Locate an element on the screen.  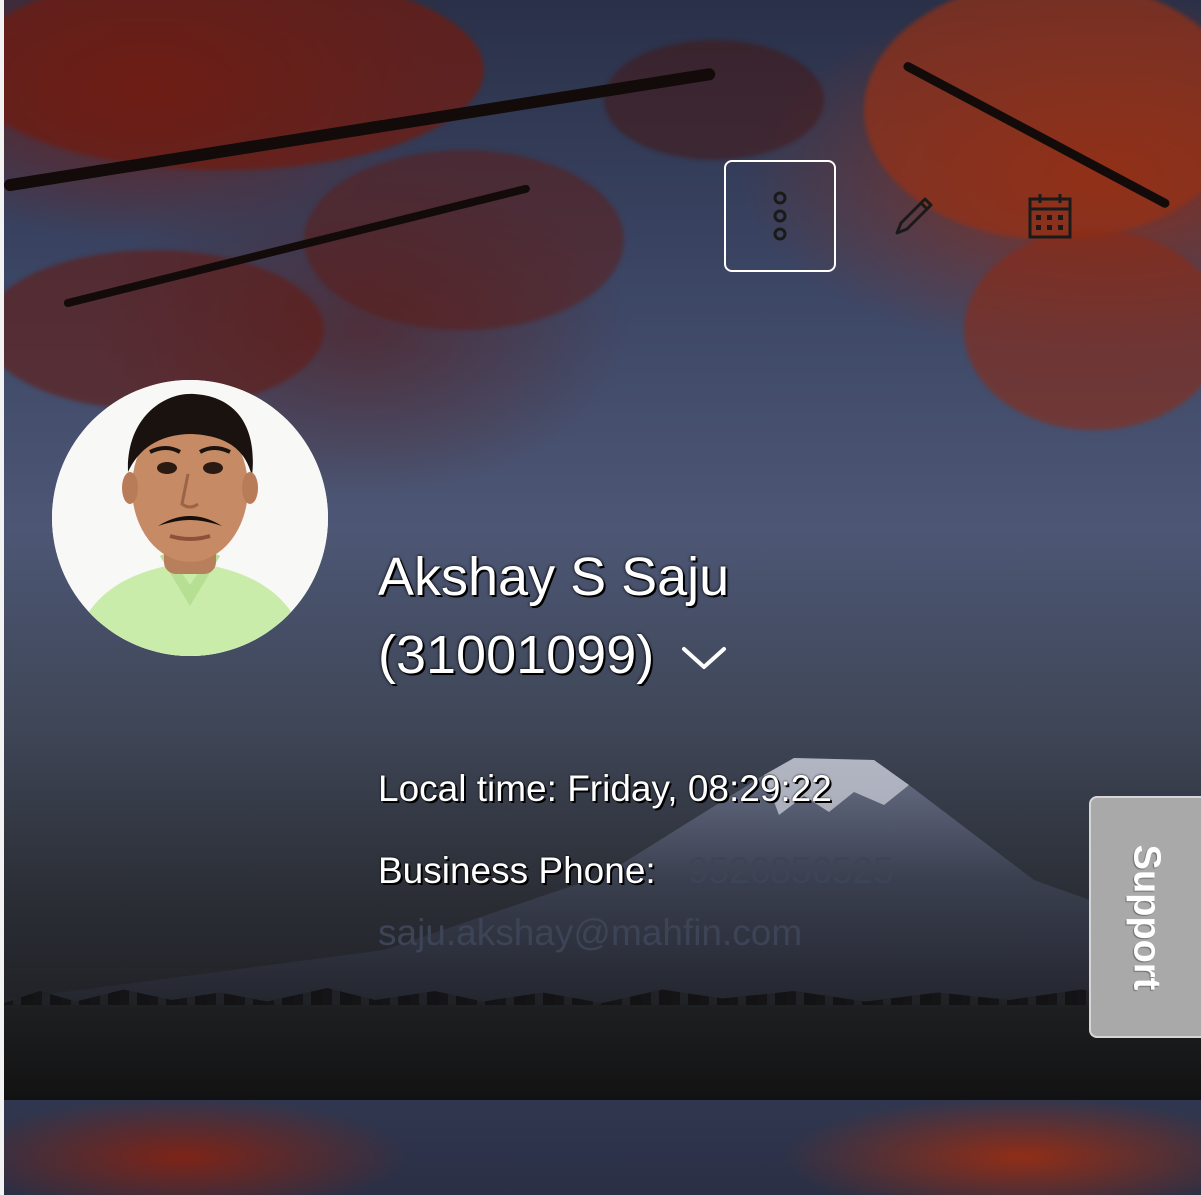
business-phone-link: 9526856525 is located at coordinates (791, 870).